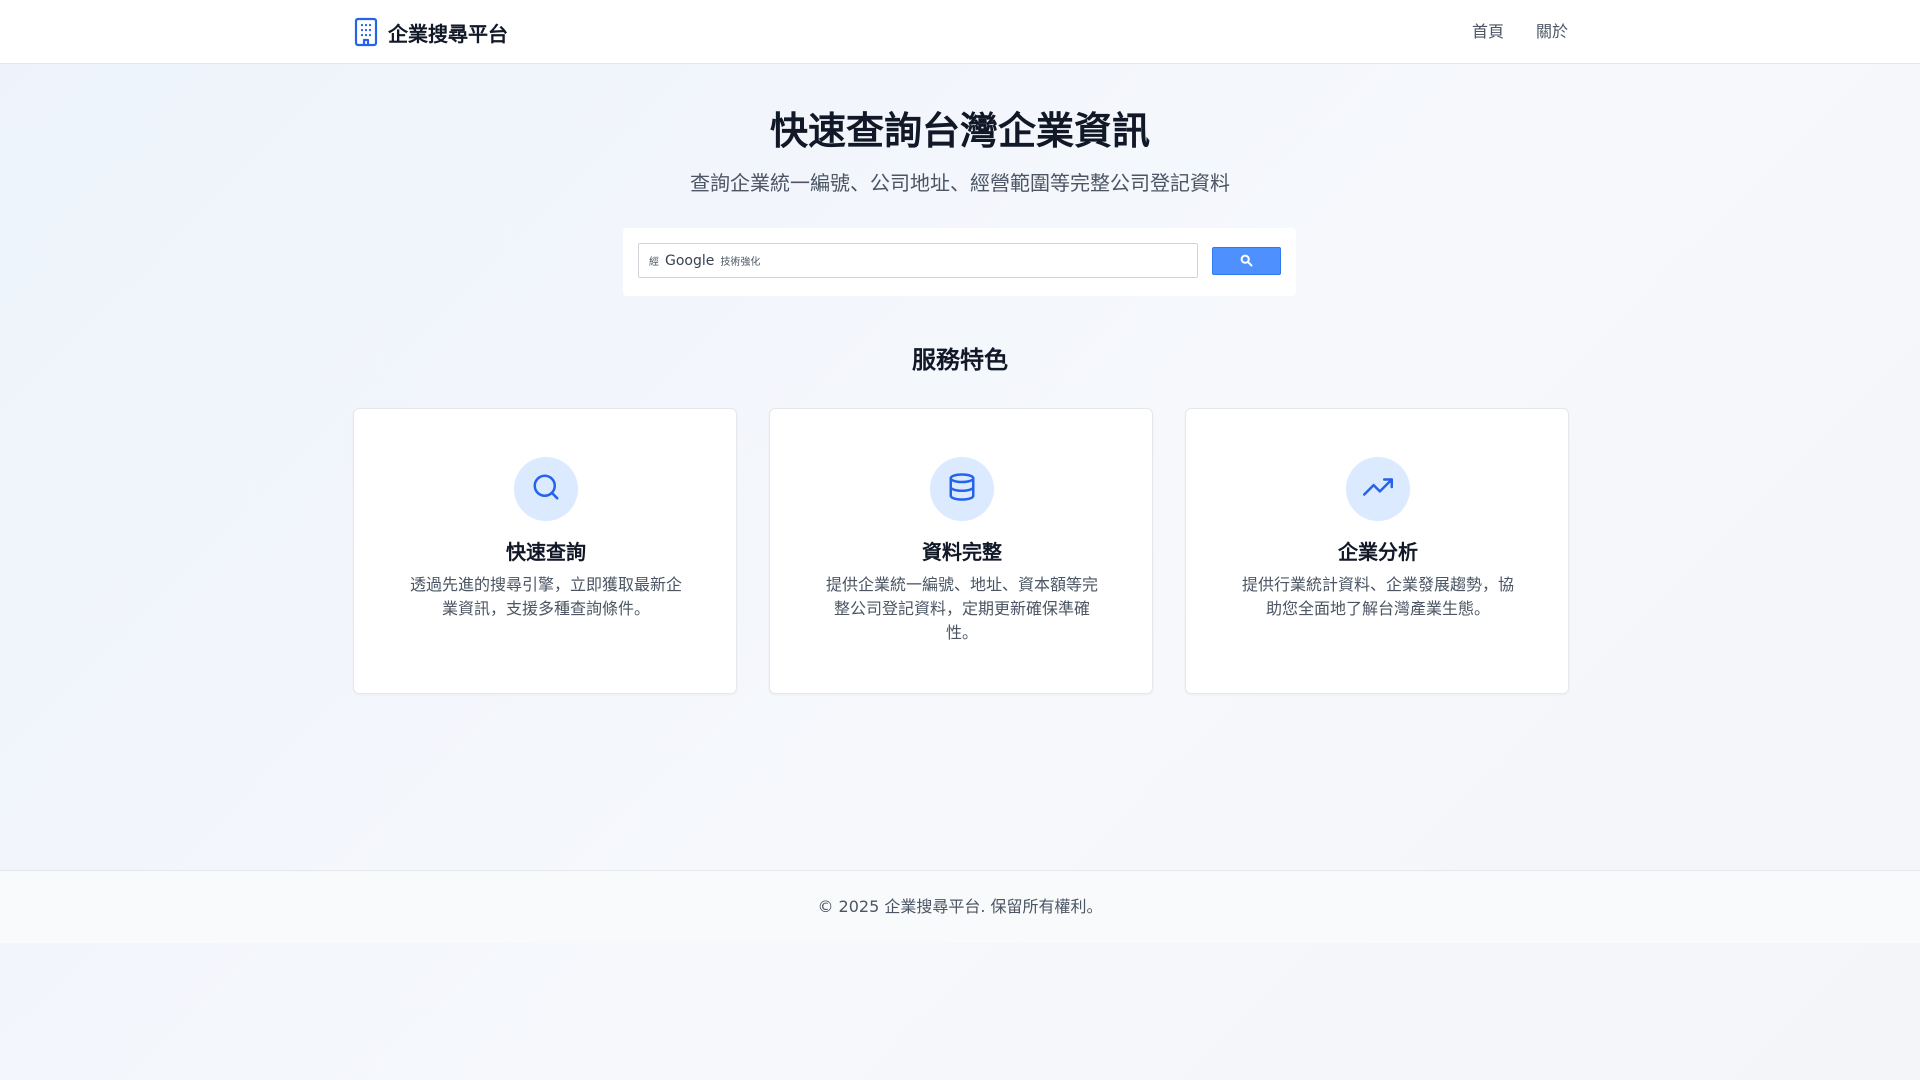 The width and height of the screenshot is (1920, 1080). Describe the element at coordinates (1552, 32) in the screenshot. I see `nav-link-about: 關於` at that location.